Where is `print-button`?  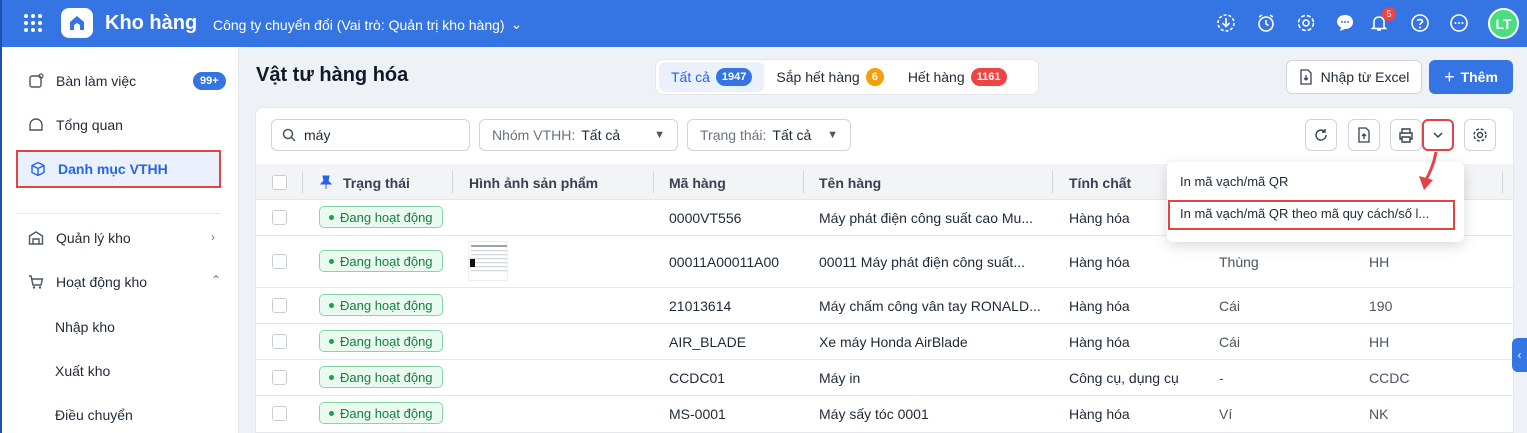
print-button is located at coordinates (1406, 135).